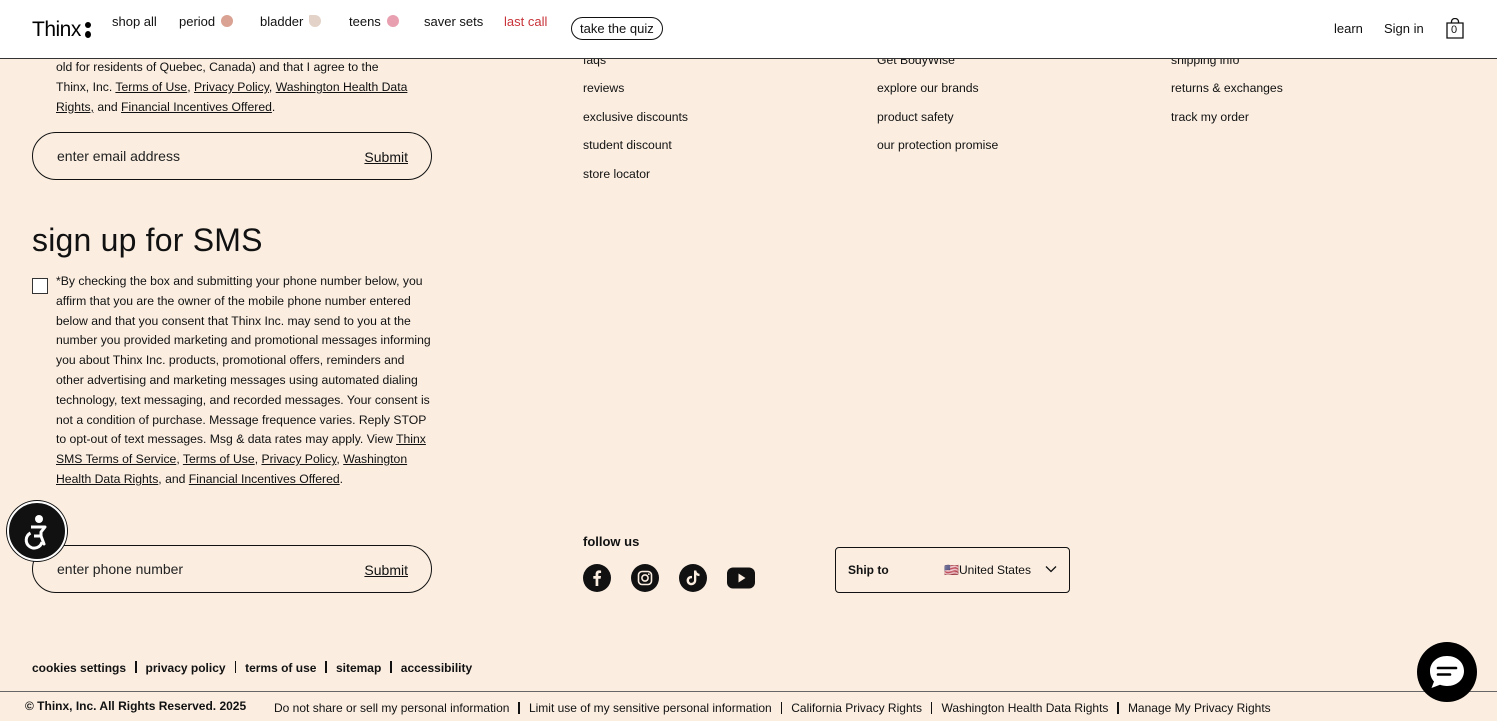  Describe the element at coordinates (386, 570) in the screenshot. I see `phone-submit-button: Submit` at that location.